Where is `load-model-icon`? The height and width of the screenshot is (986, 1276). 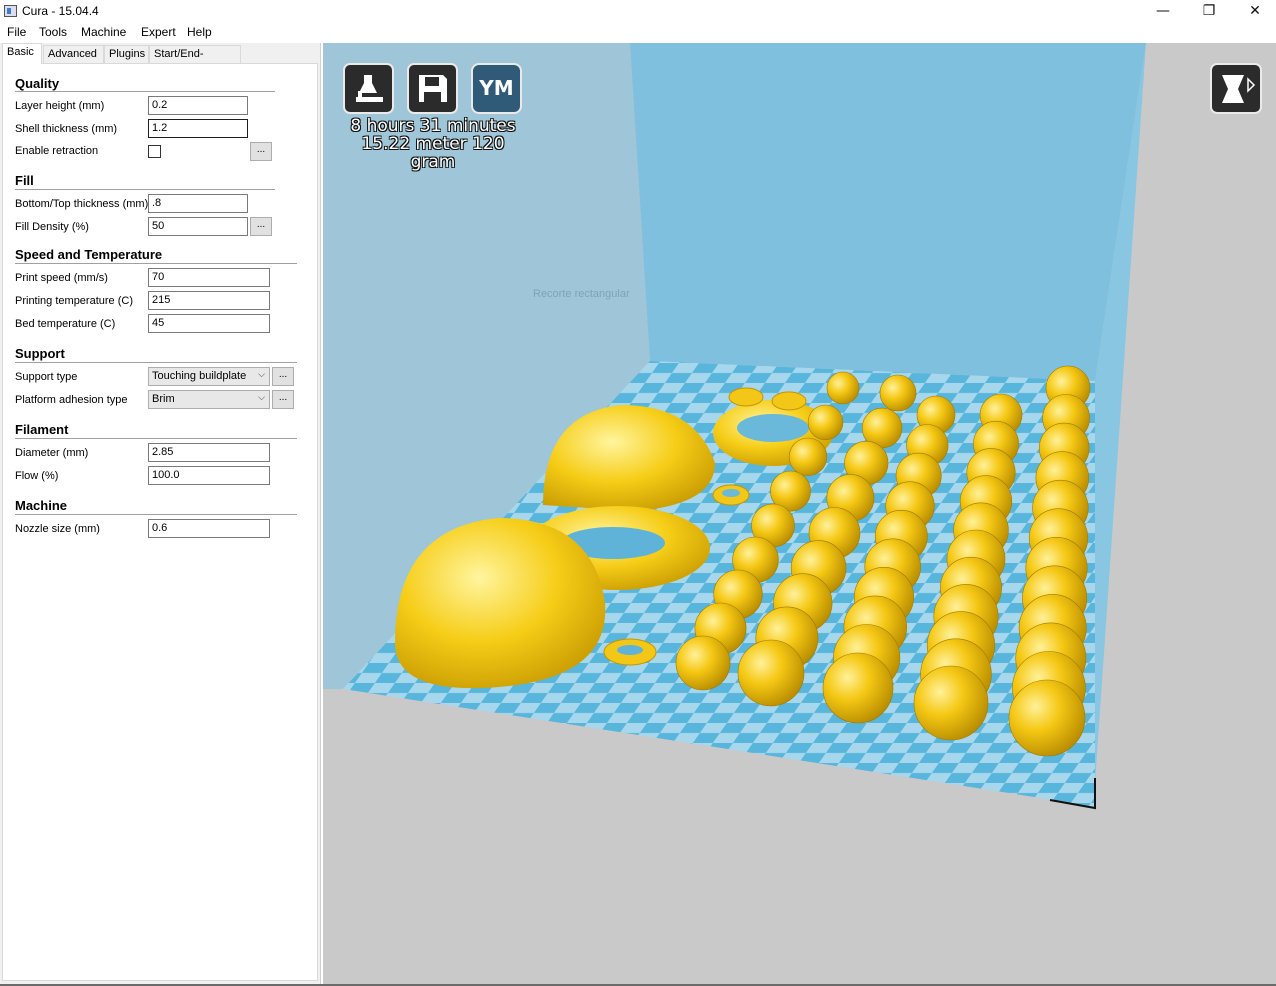 load-model-icon is located at coordinates (369, 88).